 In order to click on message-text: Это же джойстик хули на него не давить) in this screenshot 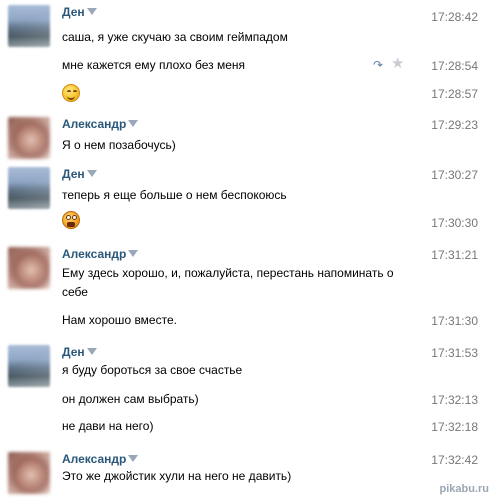, I will do `click(177, 476)`.